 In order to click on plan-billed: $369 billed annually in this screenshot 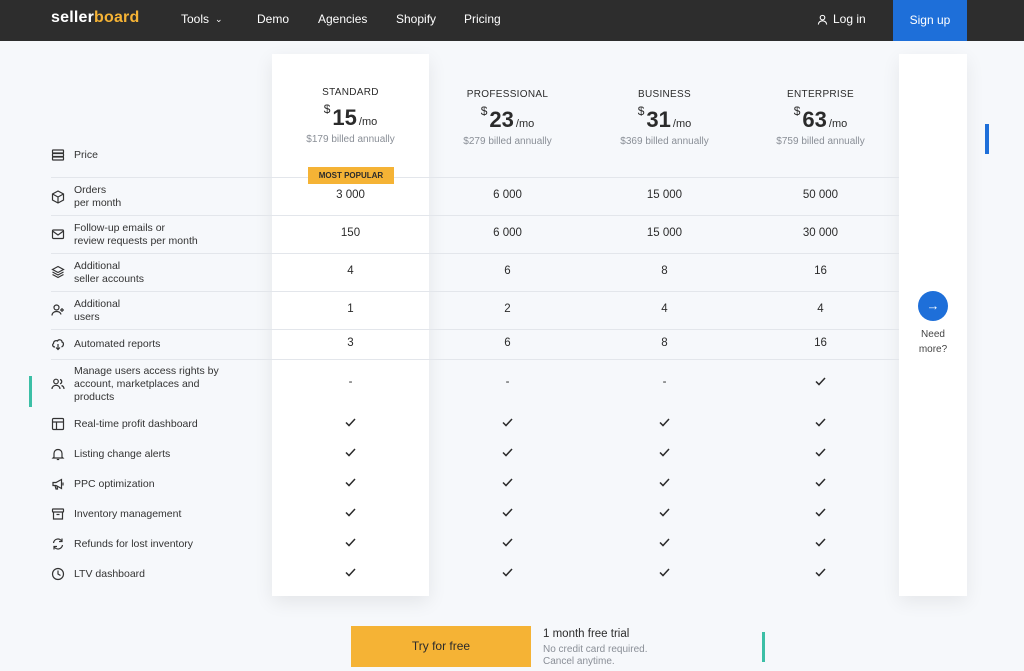, I will do `click(664, 141)`.